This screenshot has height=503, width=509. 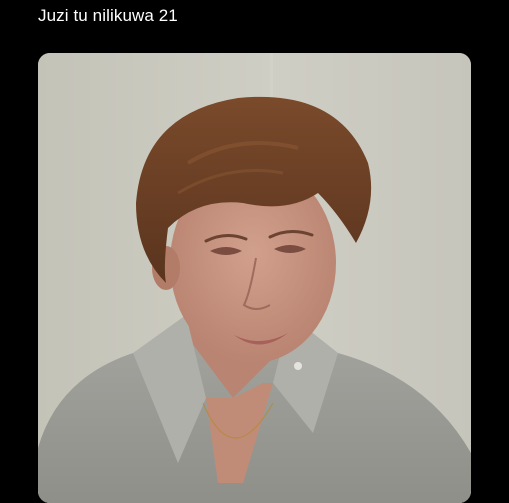 I want to click on shirt-button, so click(x=298, y=366).